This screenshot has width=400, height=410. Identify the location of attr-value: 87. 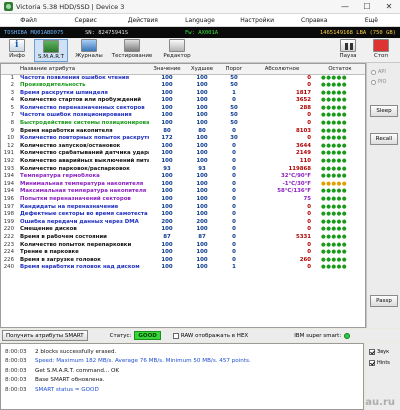
(167, 236).